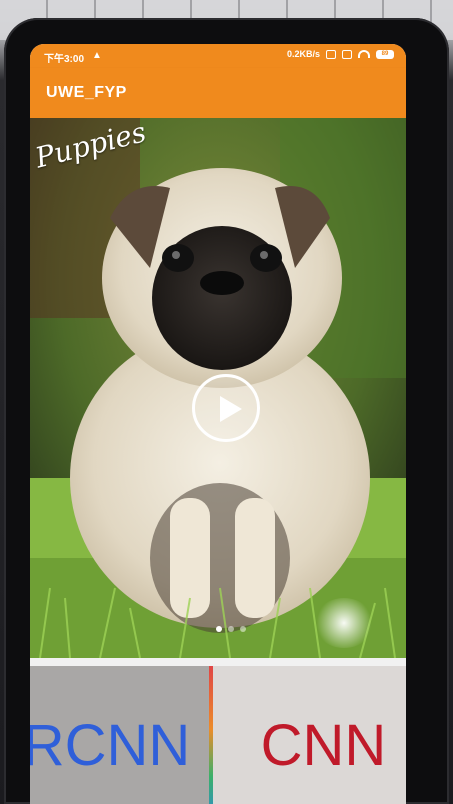 The width and height of the screenshot is (453, 804). I want to click on network-speed: 0.2KB/s, so click(303, 54).